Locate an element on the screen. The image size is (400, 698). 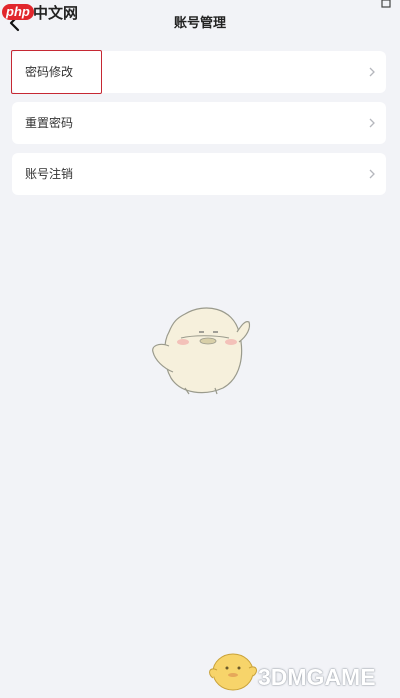
3dmgame-watermark-text: 3DMGAME is located at coordinates (317, 677).